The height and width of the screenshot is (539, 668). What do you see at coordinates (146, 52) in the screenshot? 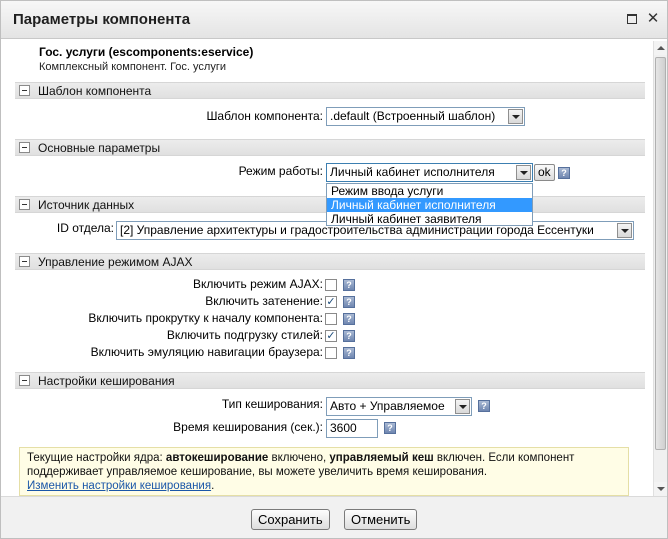
I see `component-name: Гос. услуги (escomponents:eservice)` at bounding box center [146, 52].